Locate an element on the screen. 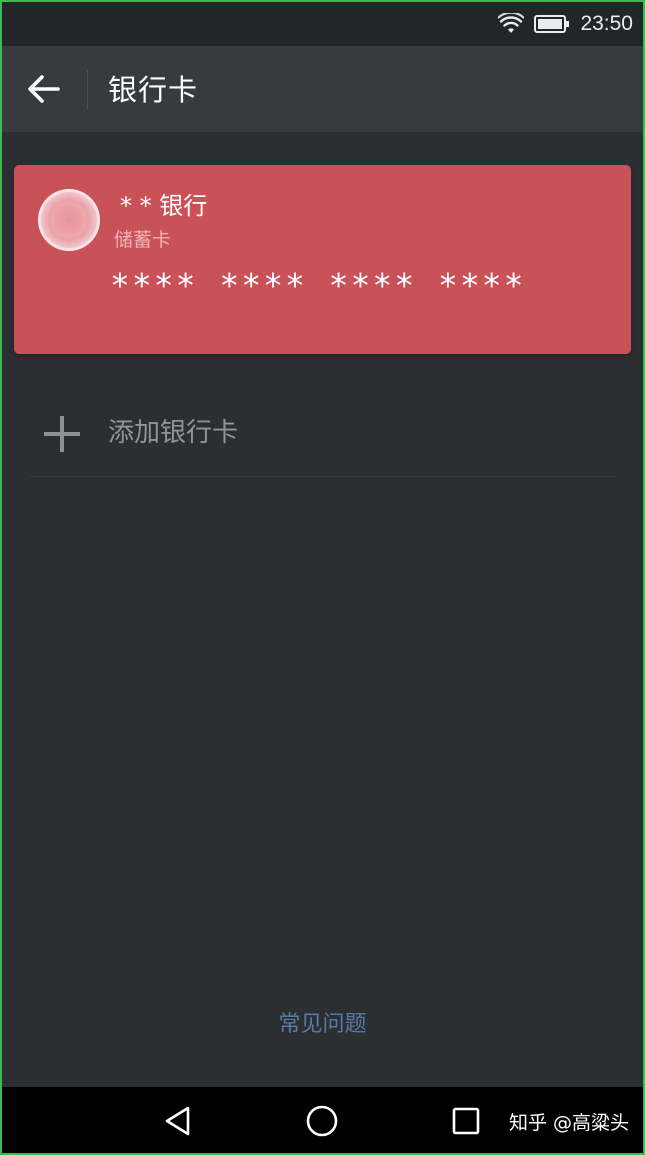 The width and height of the screenshot is (645, 1155). page-title: 银行卡 is located at coordinates (153, 90).